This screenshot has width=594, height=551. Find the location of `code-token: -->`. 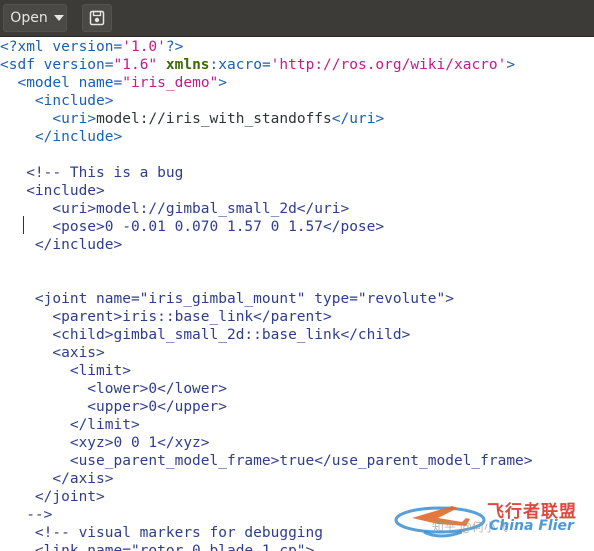

code-token: --> is located at coordinates (26, 515).